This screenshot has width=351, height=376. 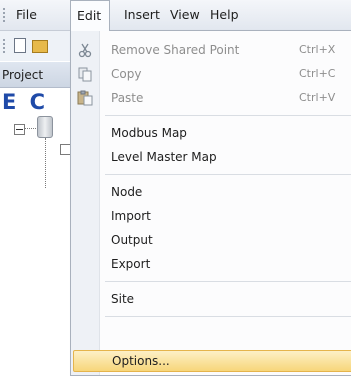 I want to click on menu-item-export: Export, so click(x=211, y=264).